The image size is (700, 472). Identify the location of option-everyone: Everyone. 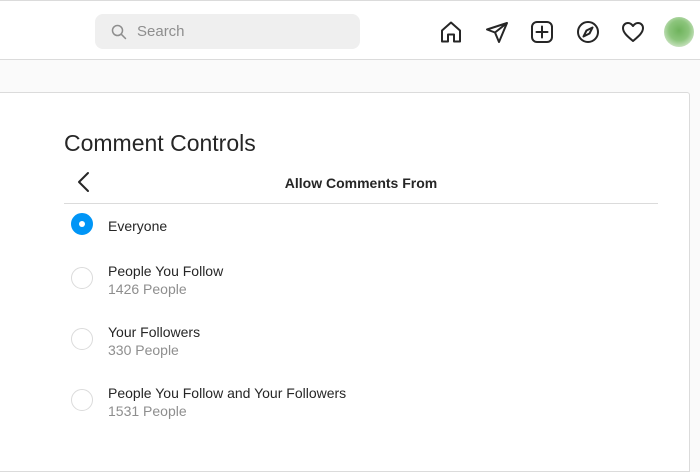
(361, 229).